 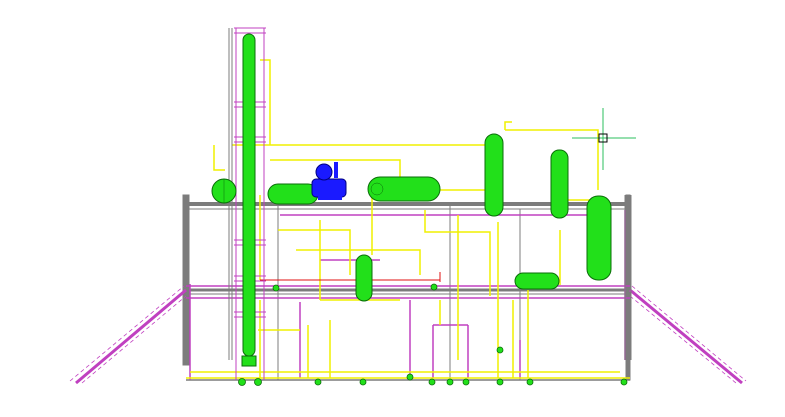 I want to click on vertical-vessel-lower, so click(x=364, y=278).